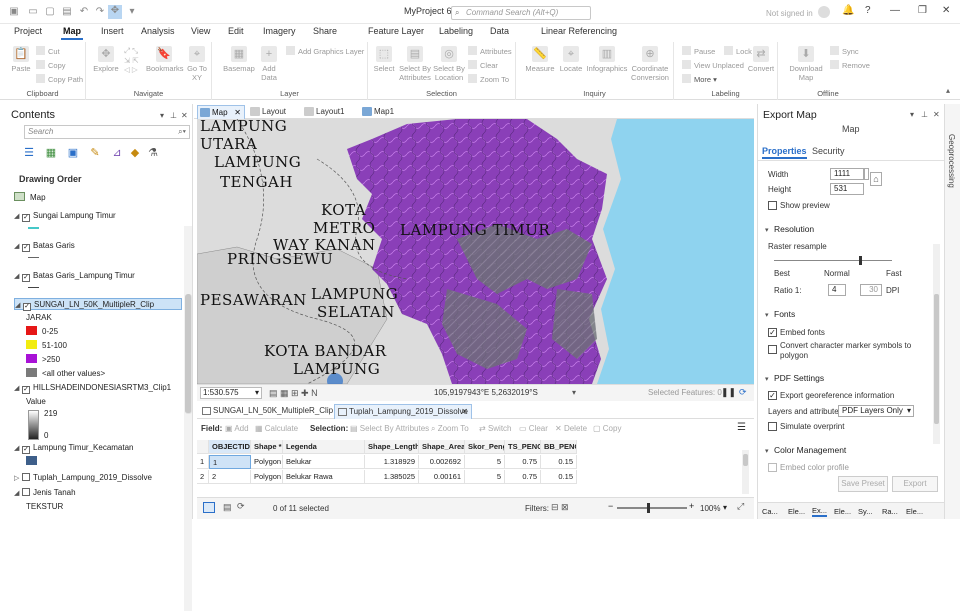 Image resolution: width=960 pixels, height=611 pixels. Describe the element at coordinates (385, 112) in the screenshot. I see `tab-map1: Map1` at that location.